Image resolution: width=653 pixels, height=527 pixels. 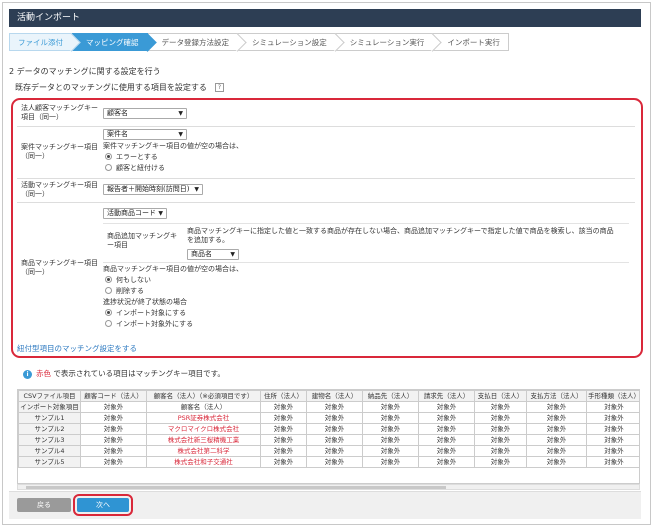 I want to click on activity-key-select: 報告者＋開始時刻(訪問日) ▼, so click(x=153, y=189).